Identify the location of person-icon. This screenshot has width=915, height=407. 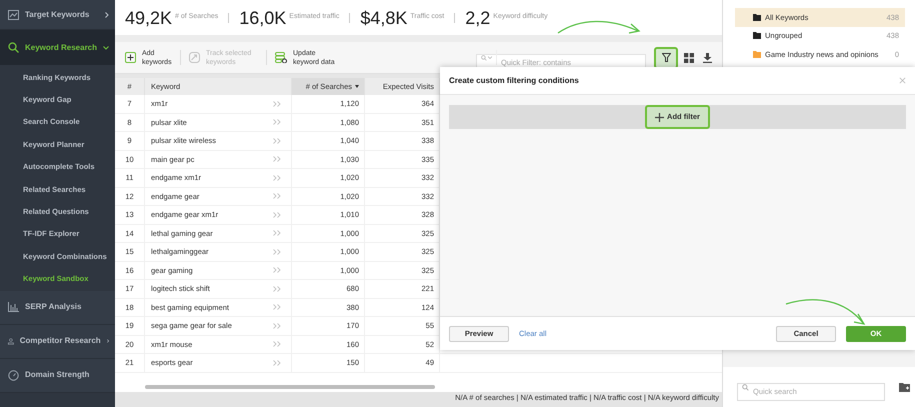
(11, 341).